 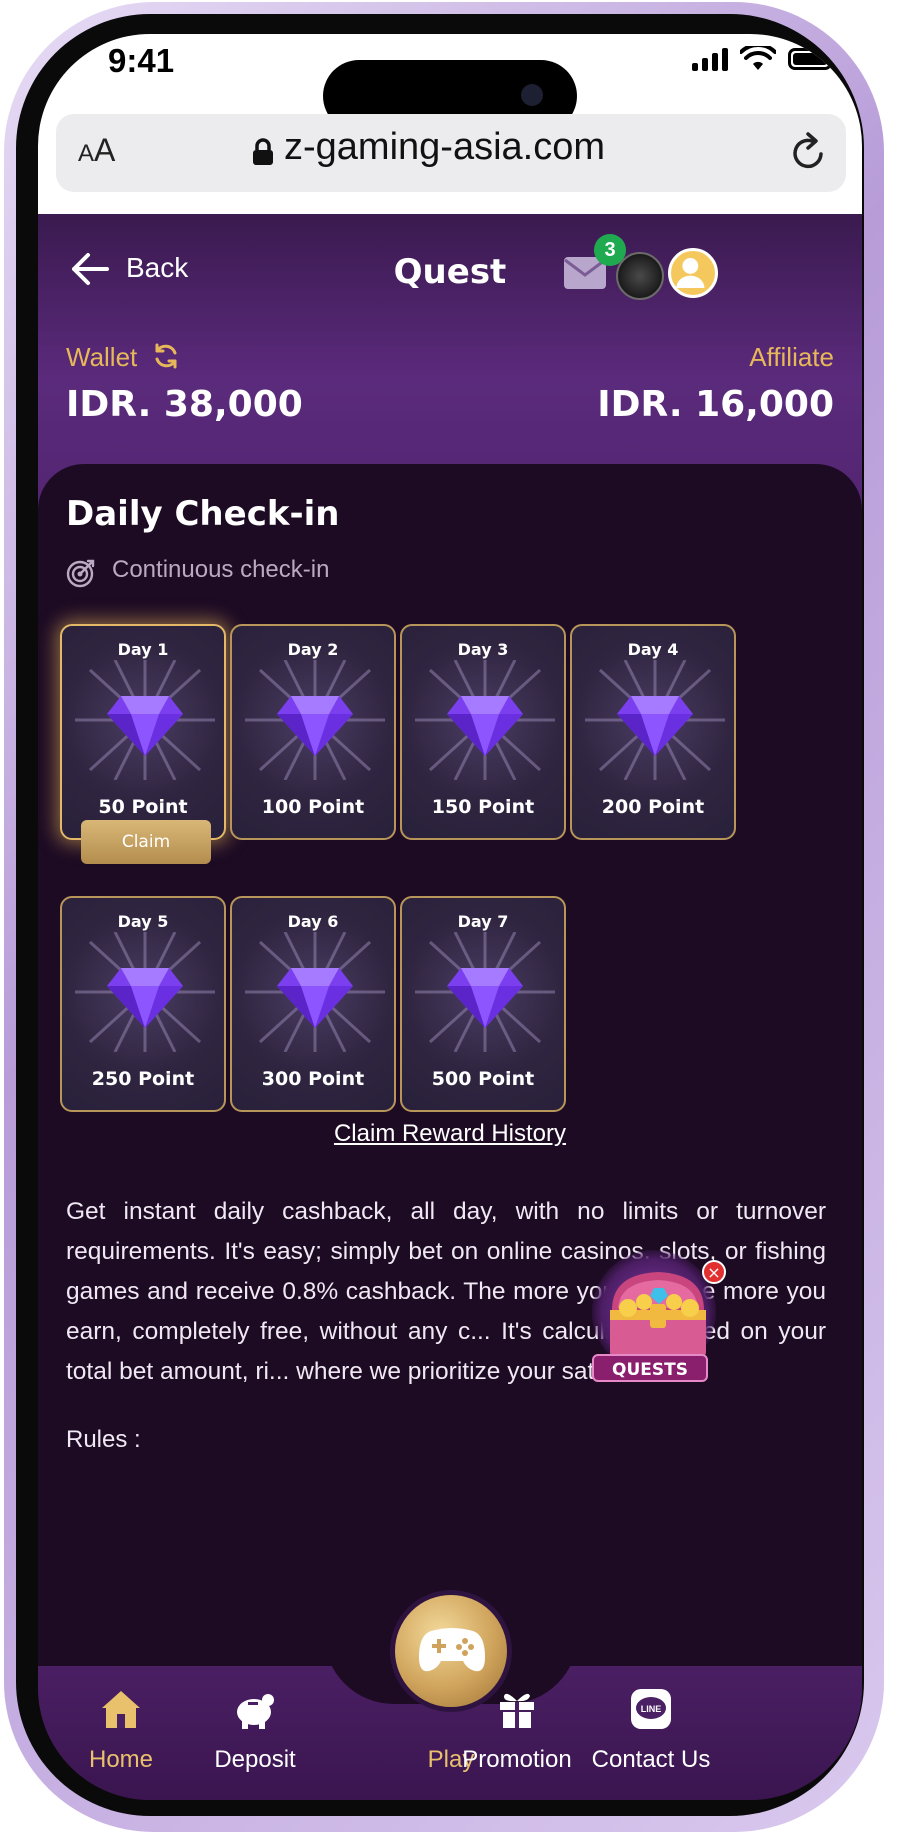 I want to click on rules-label: Rules :, so click(x=103, y=1439).